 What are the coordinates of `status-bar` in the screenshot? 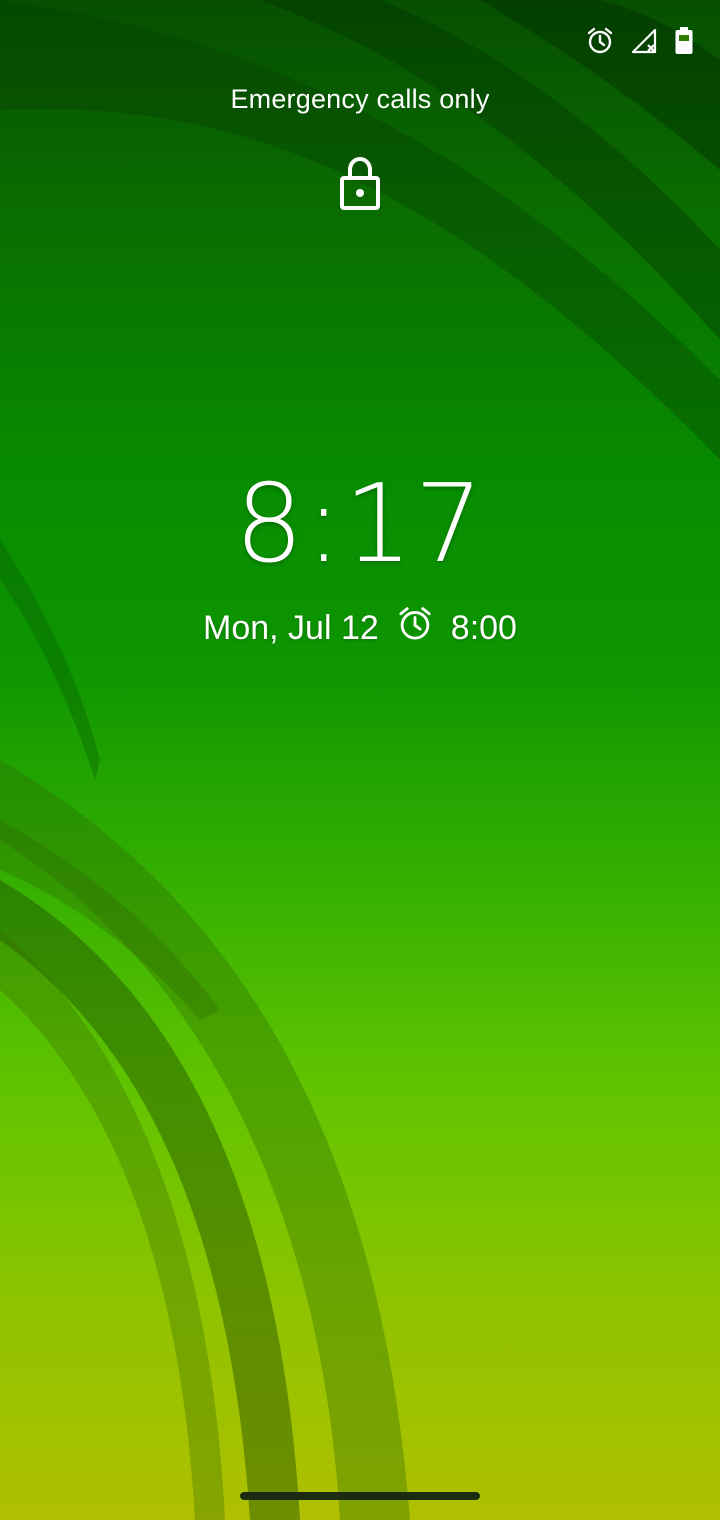 It's located at (640, 41).